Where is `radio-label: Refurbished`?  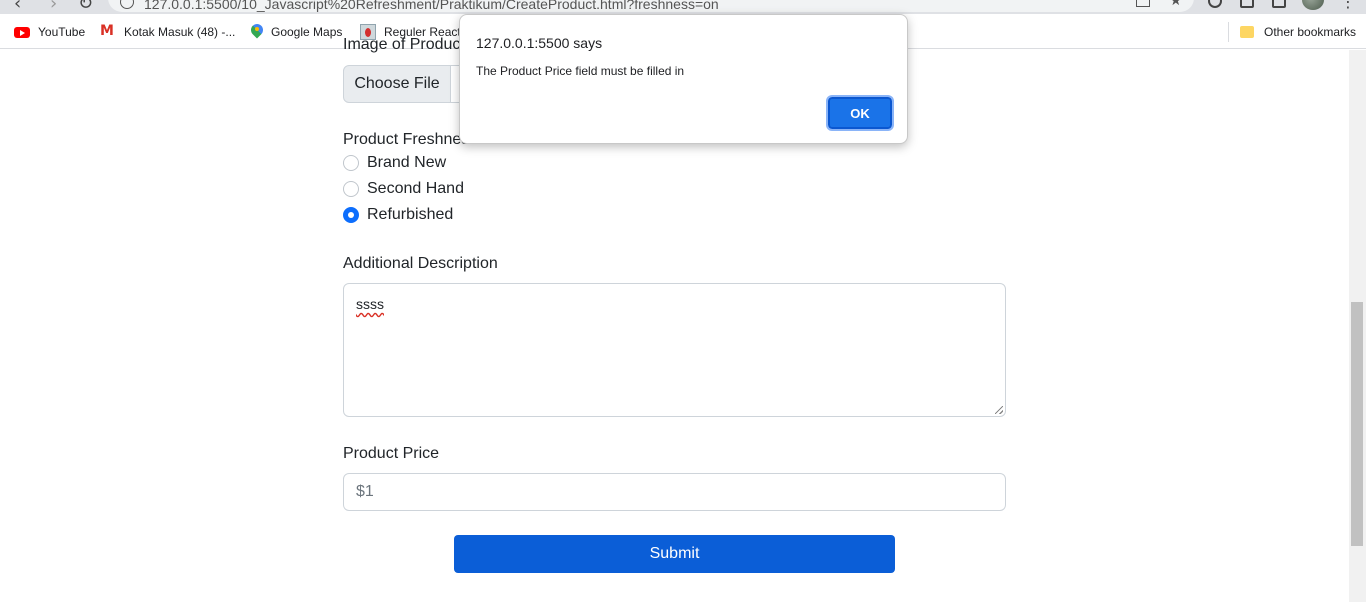
radio-label: Refurbished is located at coordinates (410, 214).